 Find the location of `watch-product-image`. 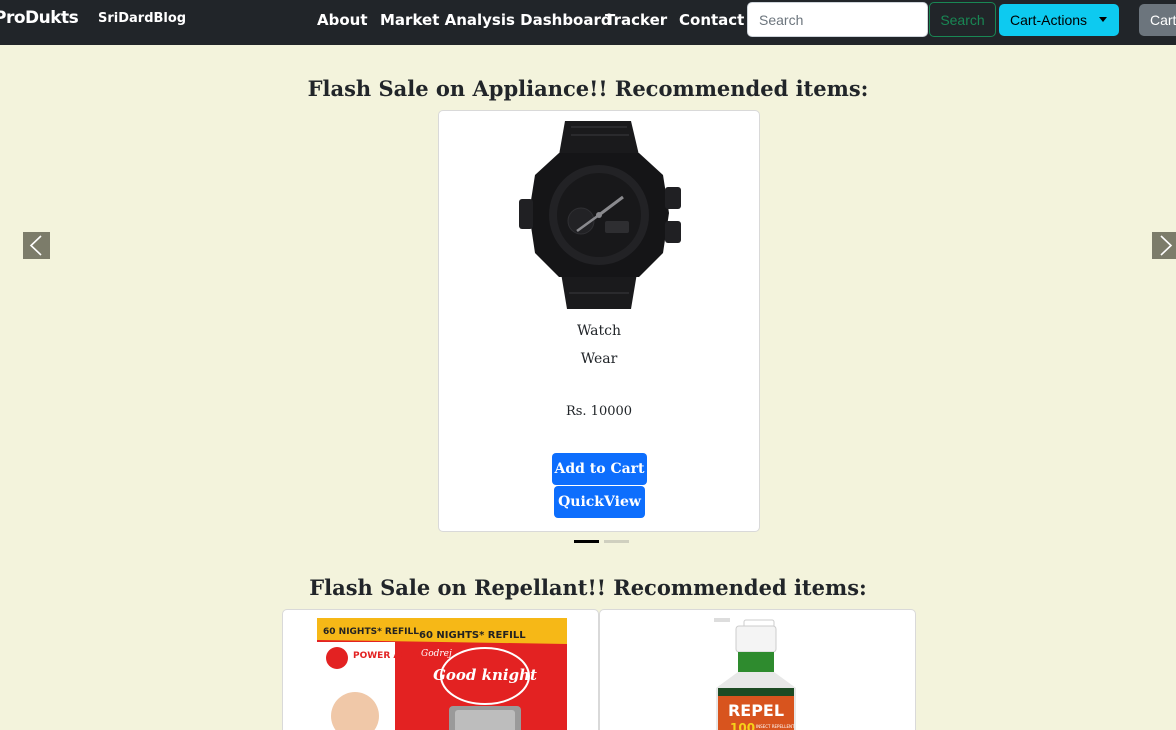

watch-product-image is located at coordinates (600, 215).